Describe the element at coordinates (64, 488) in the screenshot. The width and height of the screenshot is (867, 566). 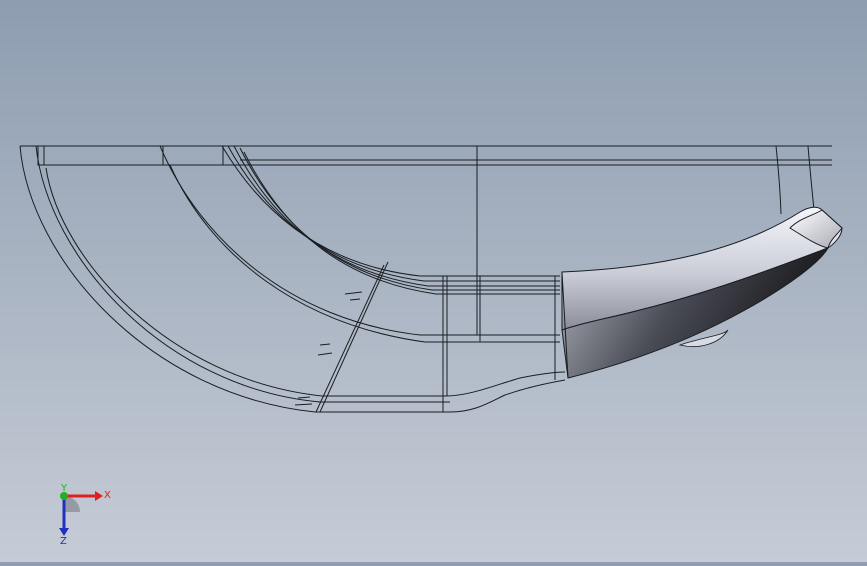
I see `y-axis-label: Y` at that location.